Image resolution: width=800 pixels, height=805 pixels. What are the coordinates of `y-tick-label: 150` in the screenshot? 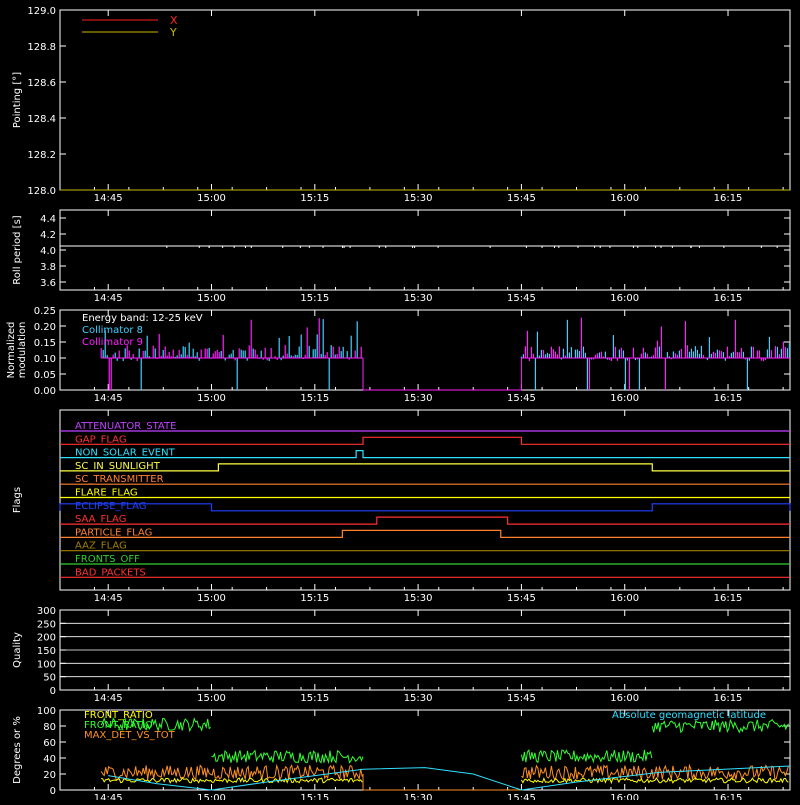 It's located at (46, 651).